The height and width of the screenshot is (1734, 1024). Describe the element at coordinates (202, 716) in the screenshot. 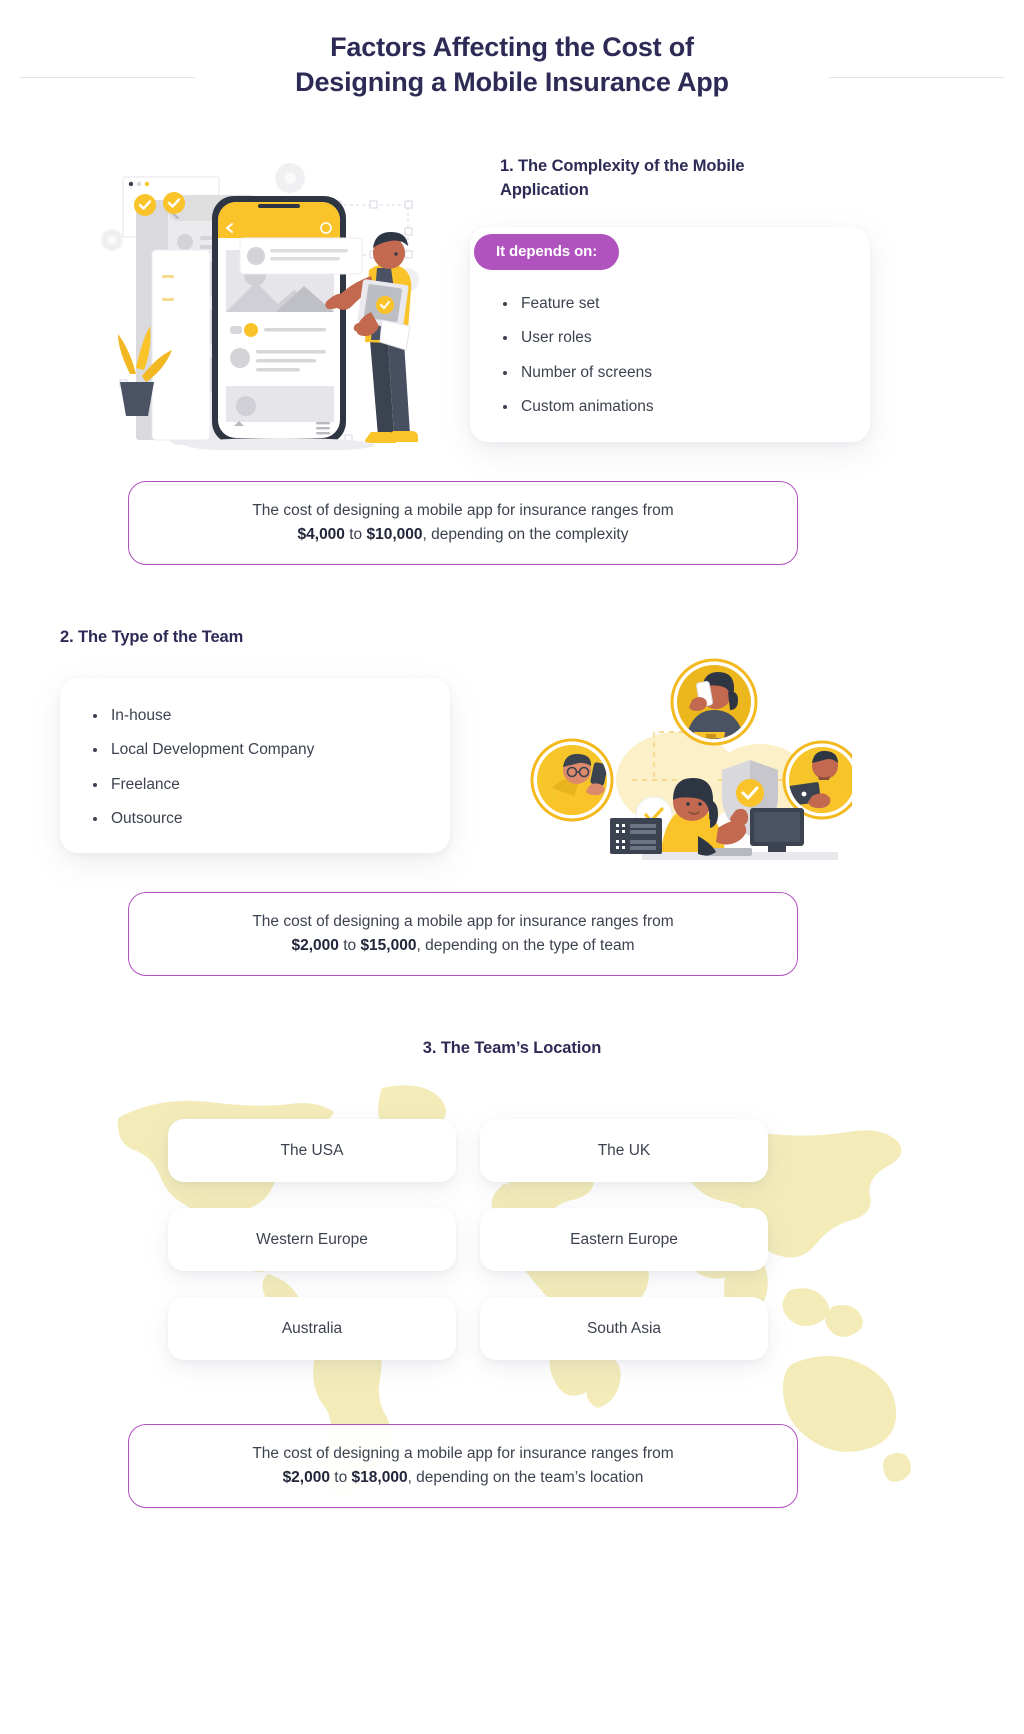

I see `list-item: In-house` at that location.